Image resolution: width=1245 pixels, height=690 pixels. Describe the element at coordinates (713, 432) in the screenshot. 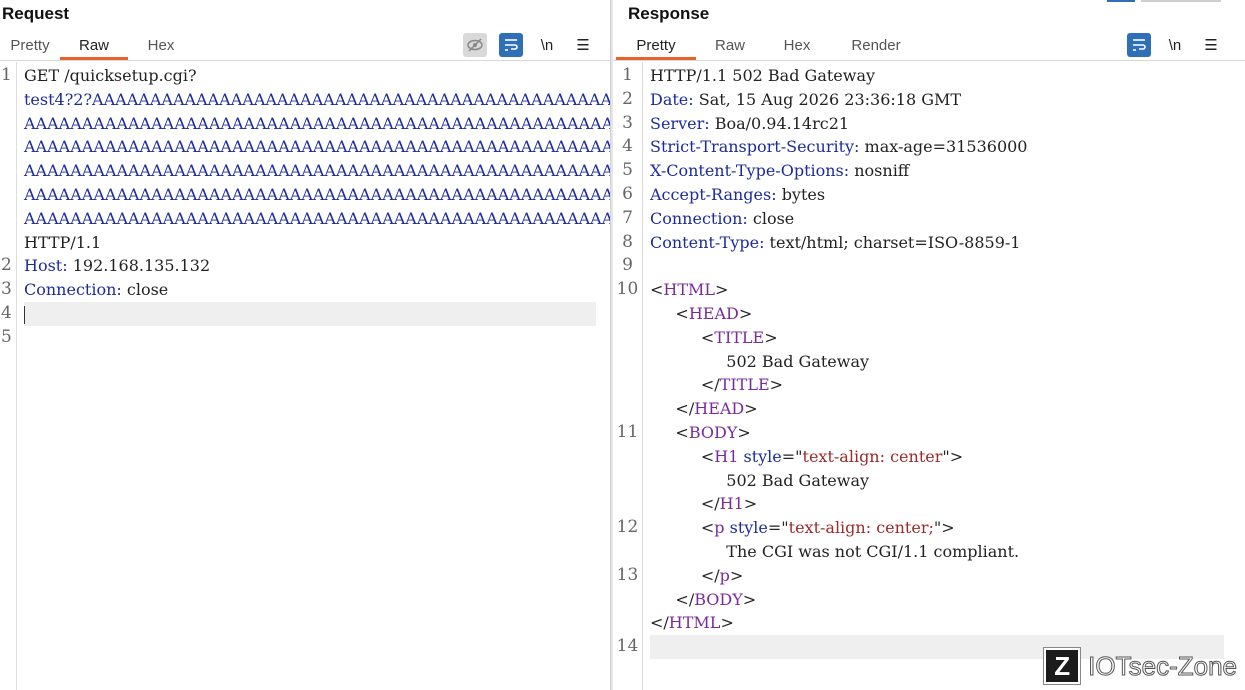

I see `code-token: BODY` at that location.